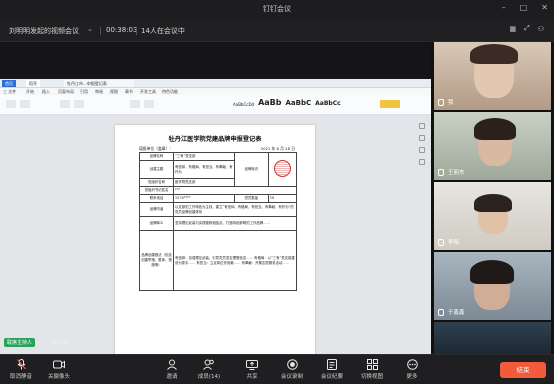 The image size is (554, 384). Describe the element at coordinates (209, 364) in the screenshot. I see `members-icon` at that location.